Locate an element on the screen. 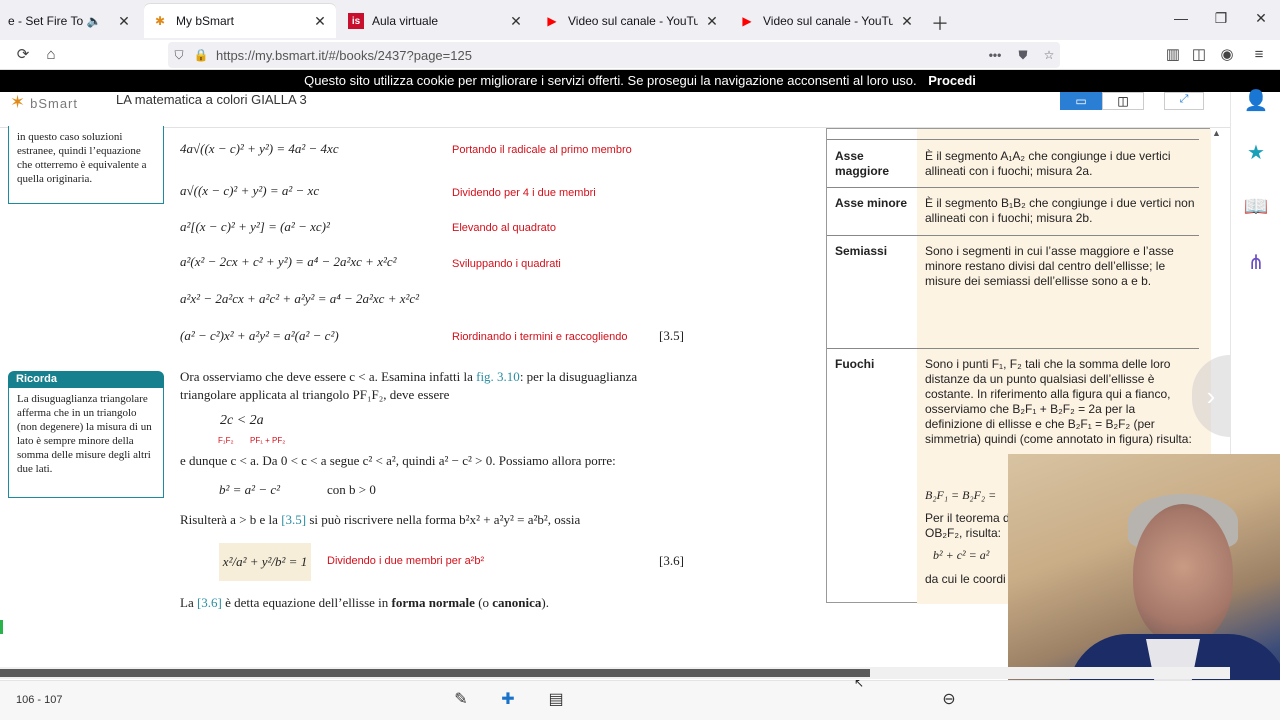  tab-title: Aula virtuale is located at coordinates (405, 21).